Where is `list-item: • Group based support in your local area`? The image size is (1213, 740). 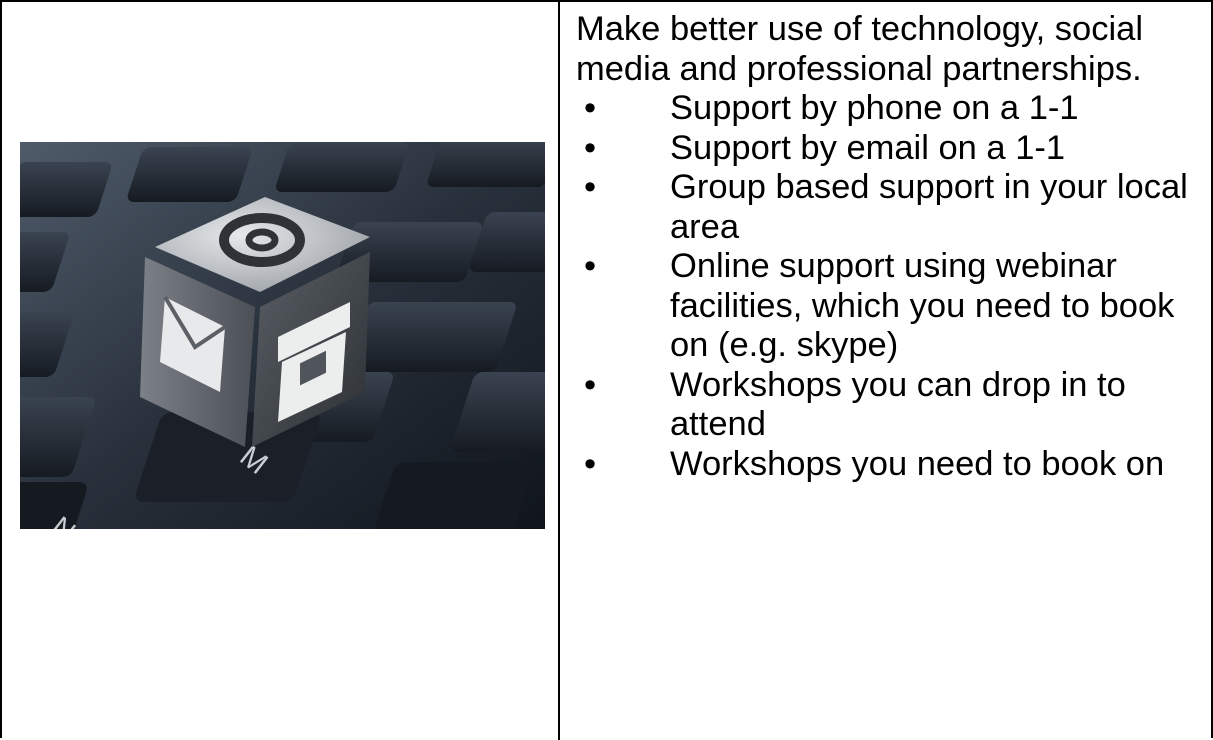
list-item: • Group based support in your local area is located at coordinates (886, 207).